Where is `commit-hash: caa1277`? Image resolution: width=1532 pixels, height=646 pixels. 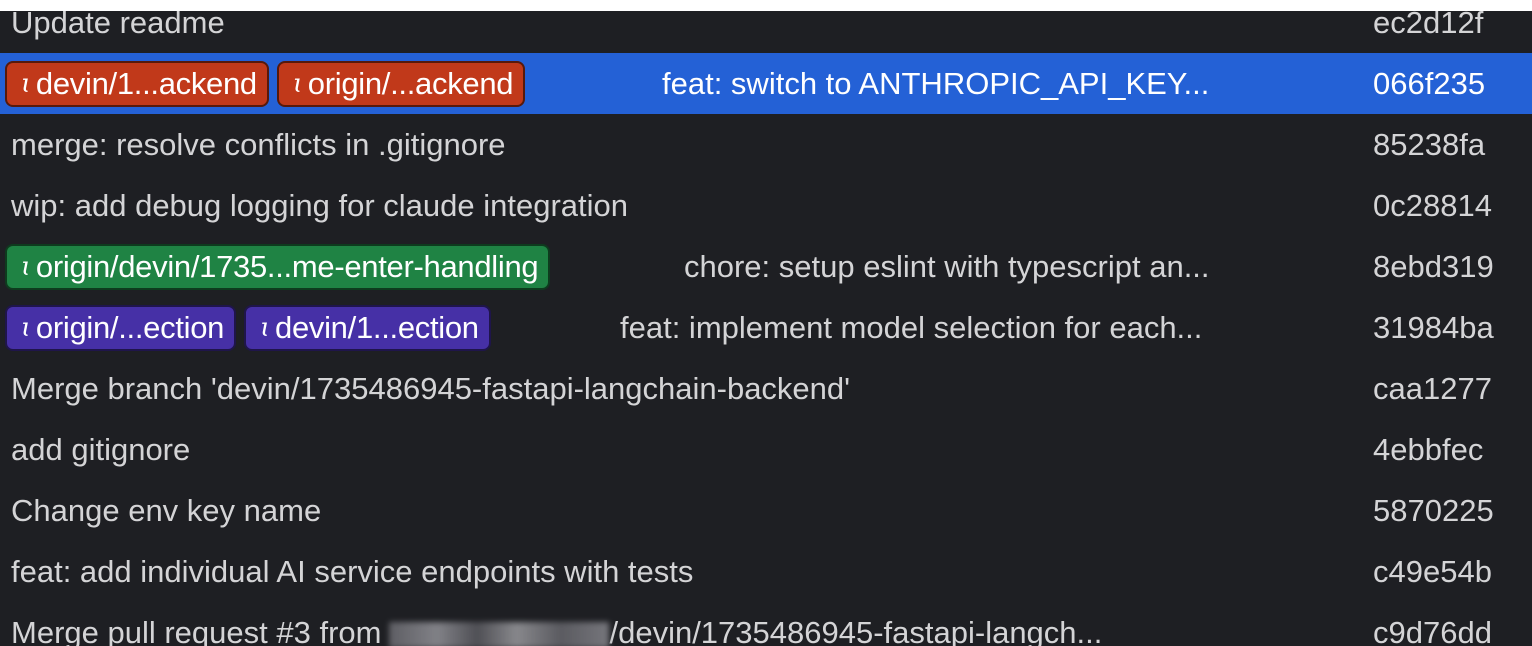 commit-hash: caa1277 is located at coordinates (1432, 388).